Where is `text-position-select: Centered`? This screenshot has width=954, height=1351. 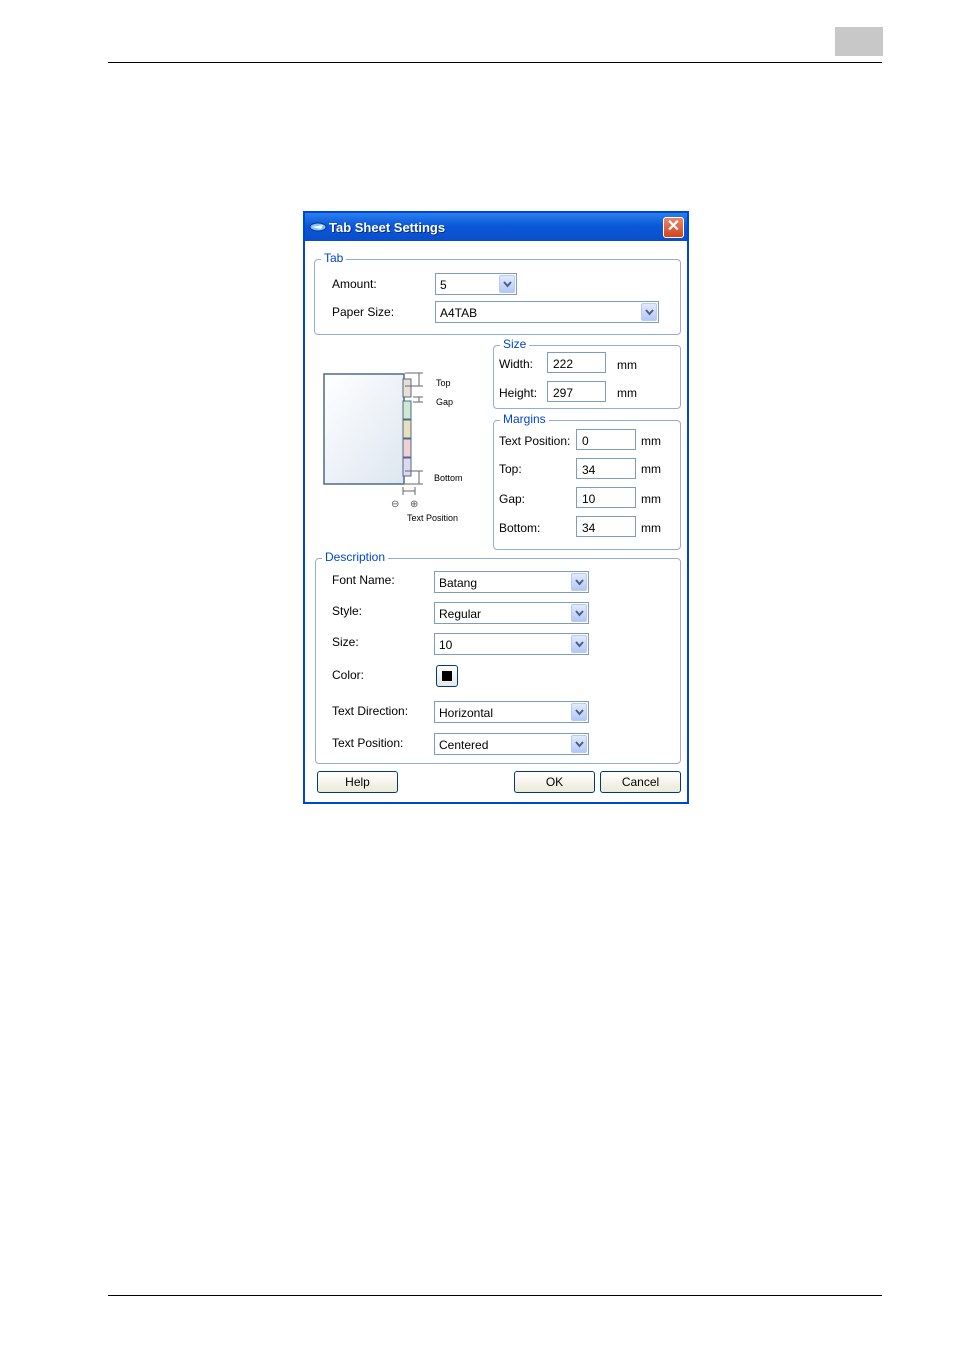
text-position-select: Centered is located at coordinates (511, 744).